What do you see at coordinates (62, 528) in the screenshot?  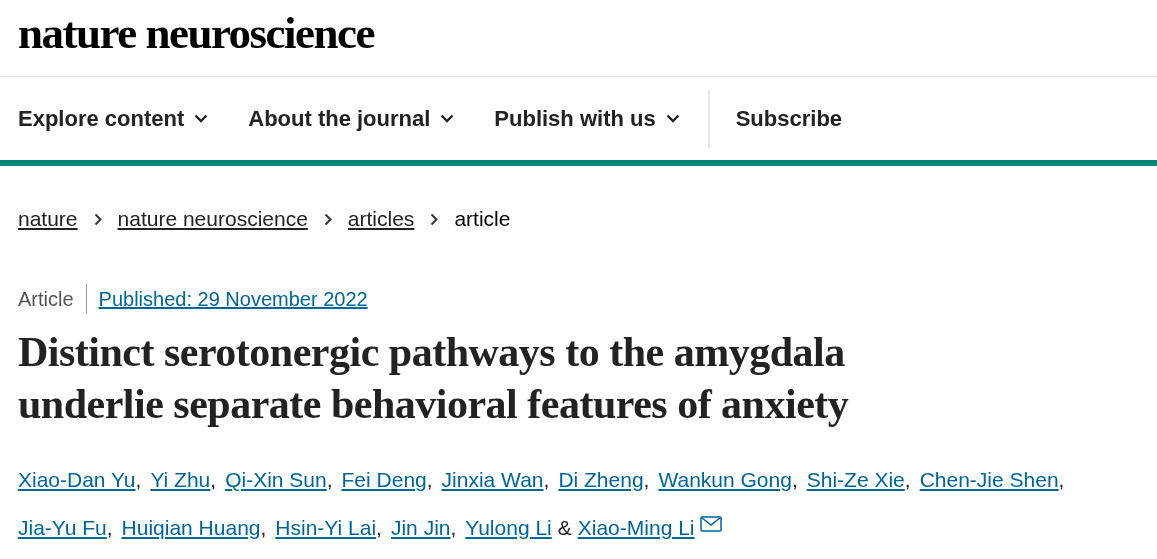 I see `author-link: Jia-Yu Fu` at bounding box center [62, 528].